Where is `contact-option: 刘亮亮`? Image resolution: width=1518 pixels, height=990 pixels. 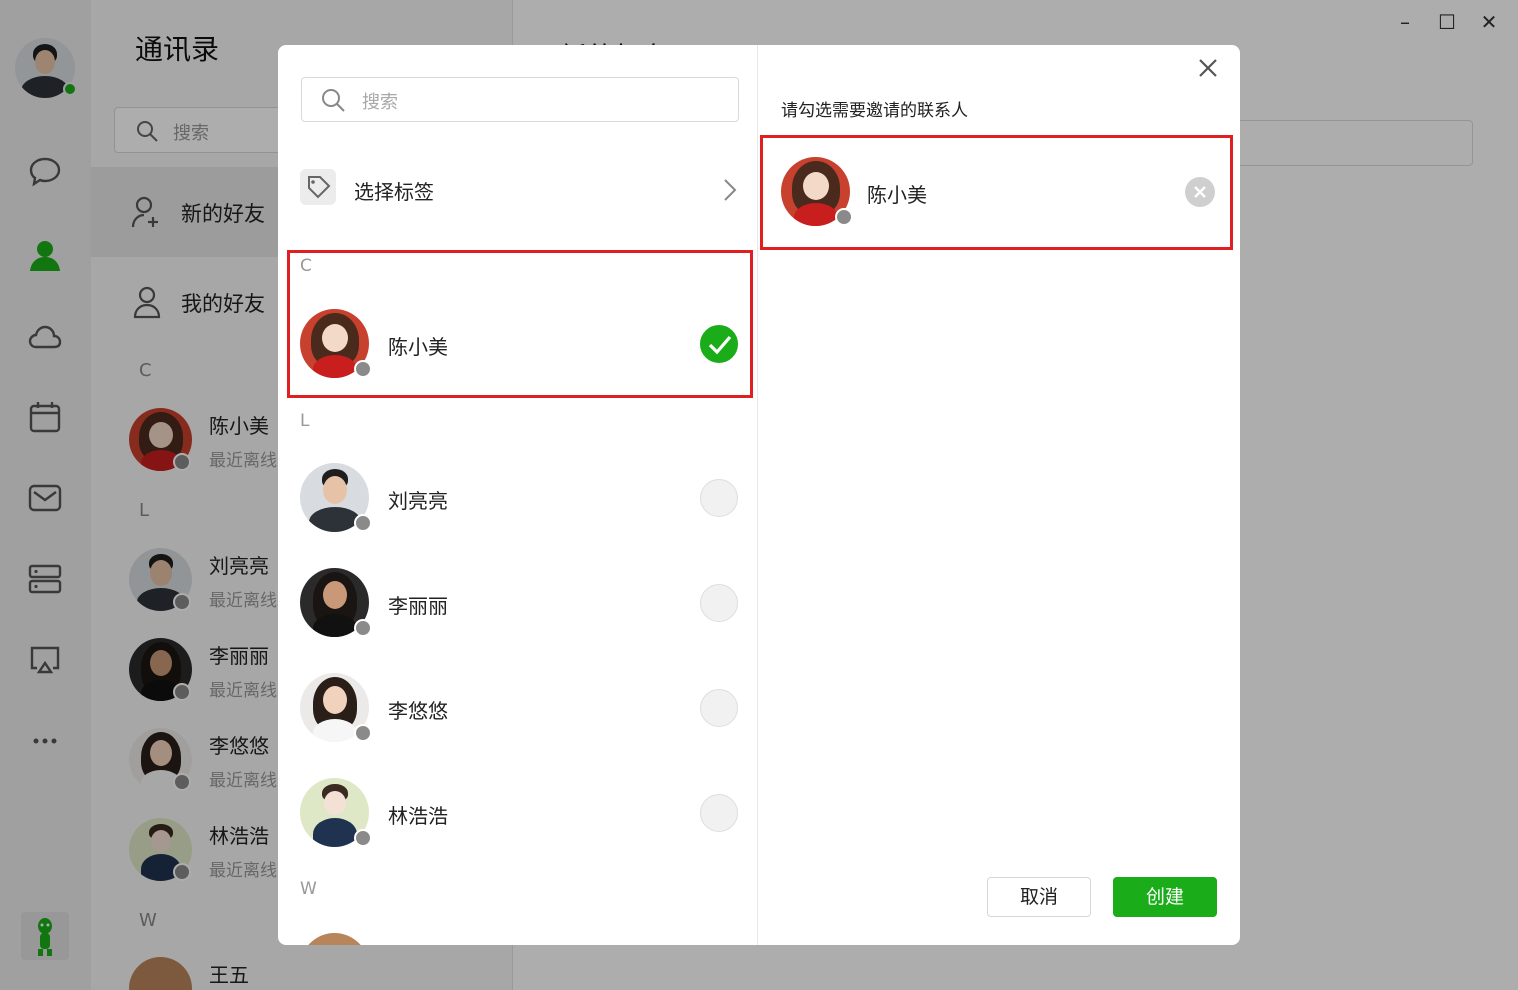
contact-option: 刘亮亮 is located at coordinates (520, 498).